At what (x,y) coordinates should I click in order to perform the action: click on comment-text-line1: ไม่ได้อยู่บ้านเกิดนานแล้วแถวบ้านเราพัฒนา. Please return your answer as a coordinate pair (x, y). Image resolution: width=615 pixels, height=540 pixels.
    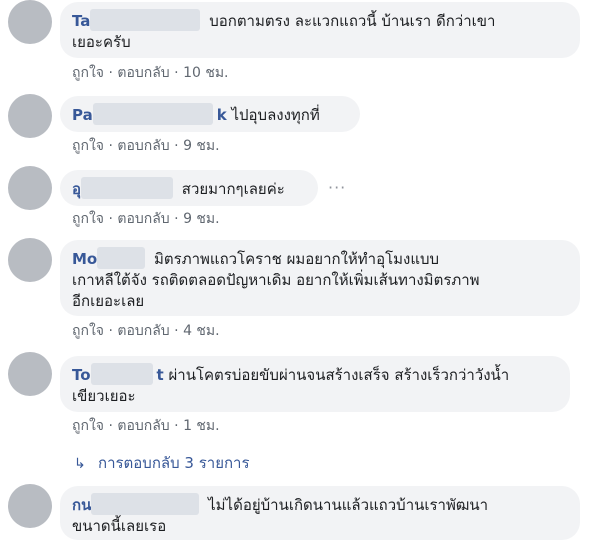
    Looking at the image, I should click on (348, 505).